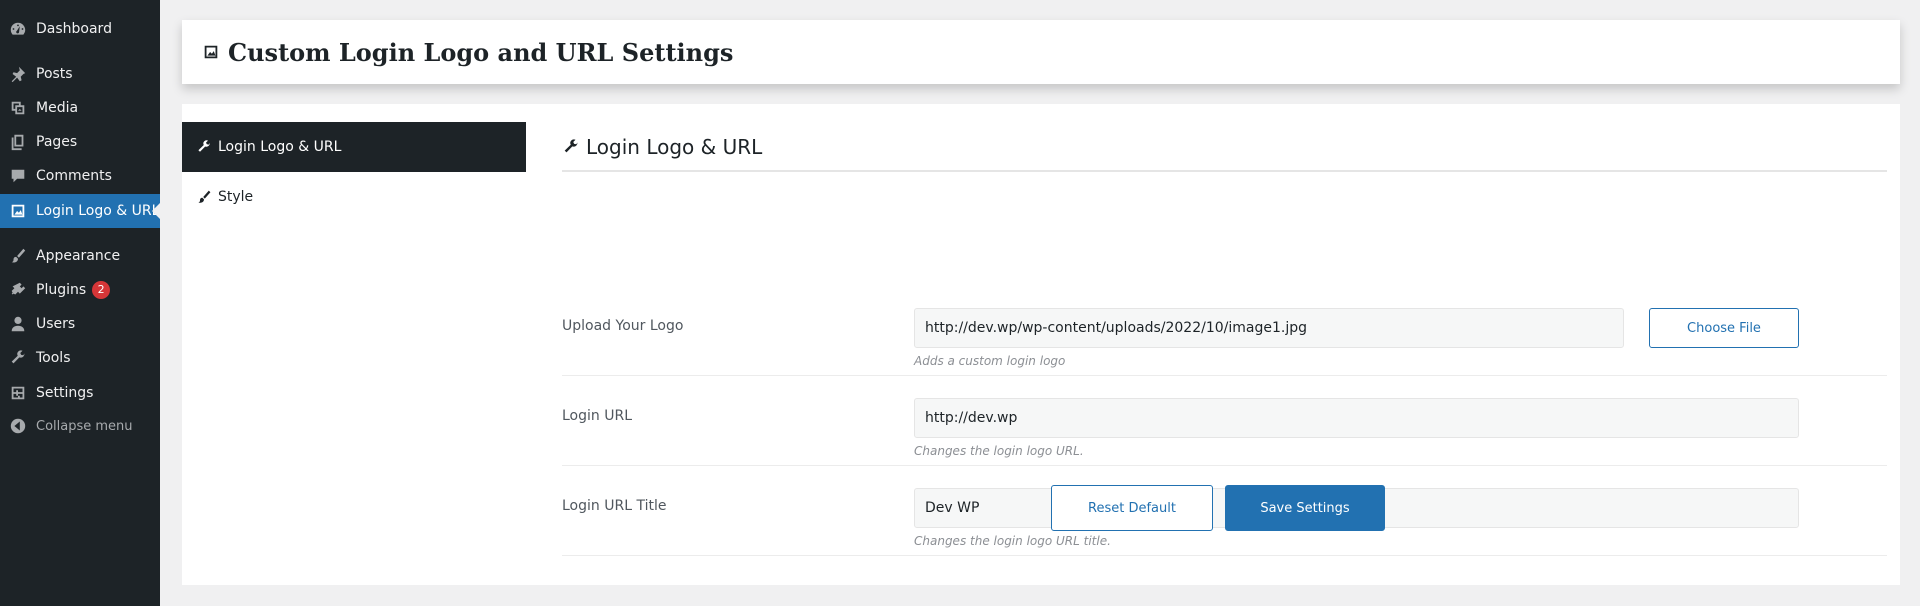  What do you see at coordinates (74, 176) in the screenshot?
I see `sidebar-item-label: Comments` at bounding box center [74, 176].